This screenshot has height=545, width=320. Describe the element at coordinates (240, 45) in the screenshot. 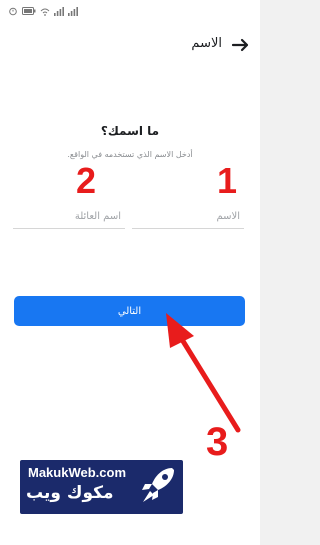

I see `arrow-back-icon` at that location.